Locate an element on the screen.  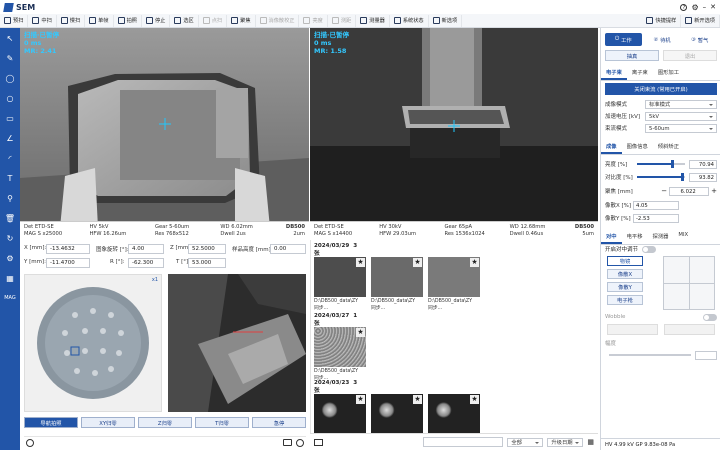
gallery-sort: 升级日期 is located at coordinates (565, 442).